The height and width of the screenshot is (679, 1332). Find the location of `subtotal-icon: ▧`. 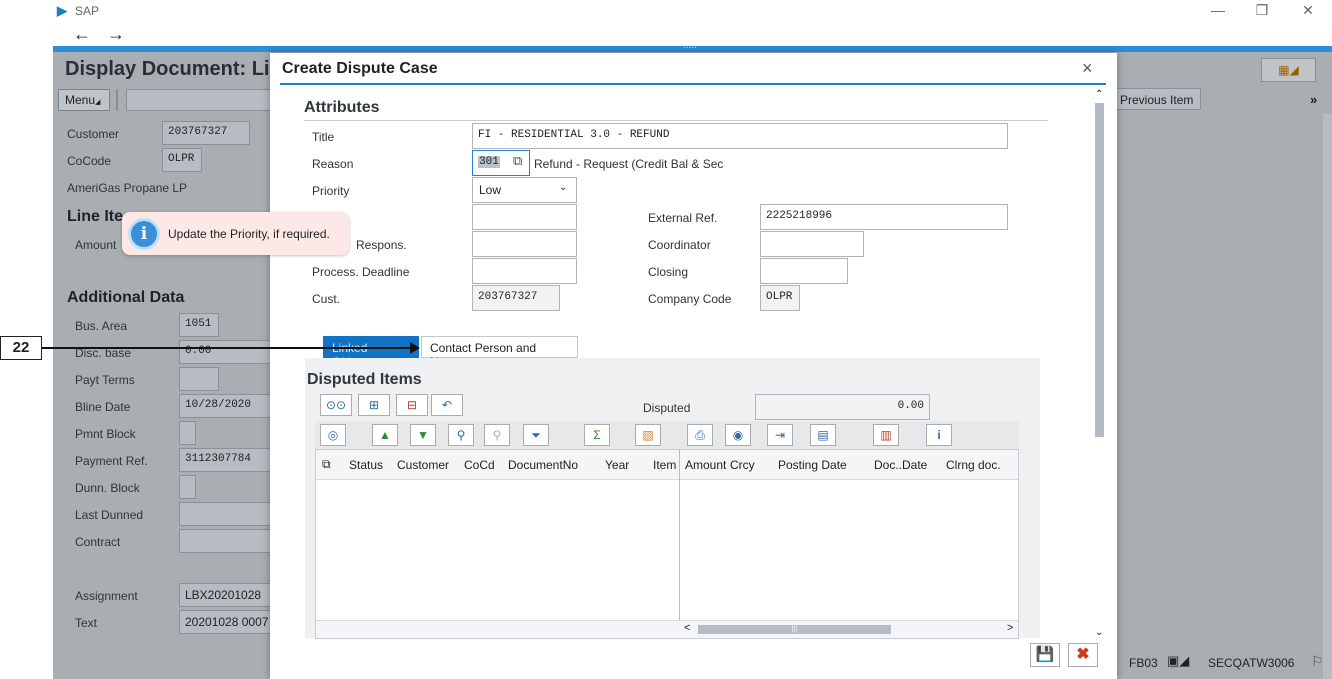

subtotal-icon: ▧ is located at coordinates (648, 435).